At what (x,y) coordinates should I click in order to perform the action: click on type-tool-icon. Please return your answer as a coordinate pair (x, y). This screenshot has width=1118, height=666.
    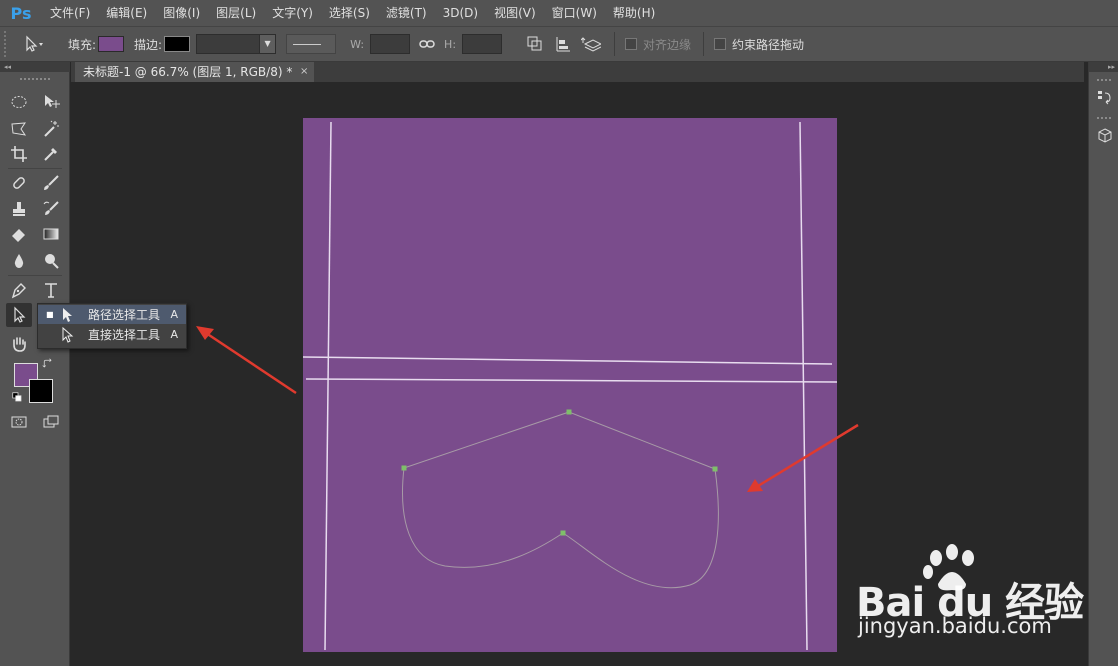
    Looking at the image, I should click on (51, 290).